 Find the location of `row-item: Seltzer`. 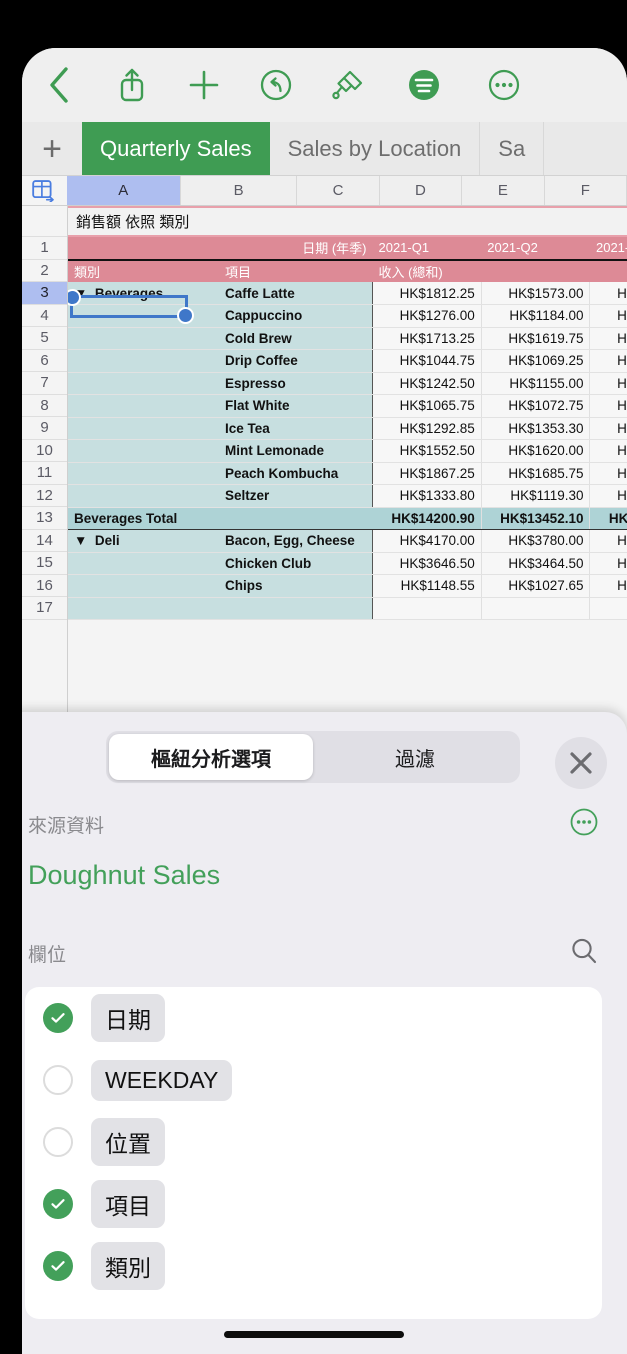

row-item: Seltzer is located at coordinates (295, 496).